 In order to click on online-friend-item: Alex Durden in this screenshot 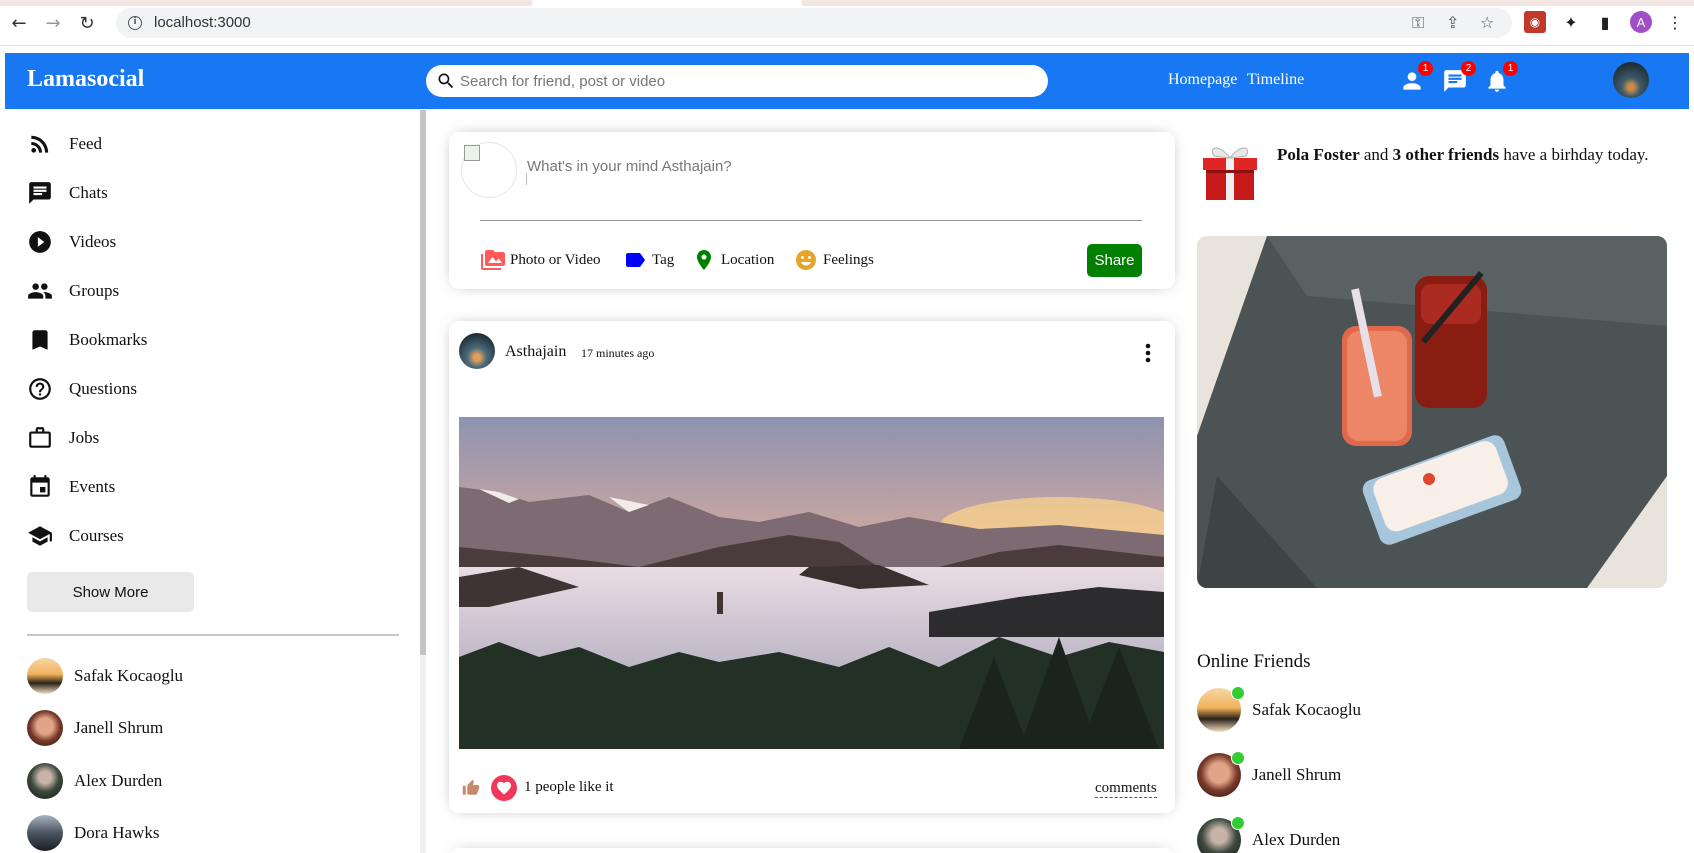, I will do `click(1269, 834)`.